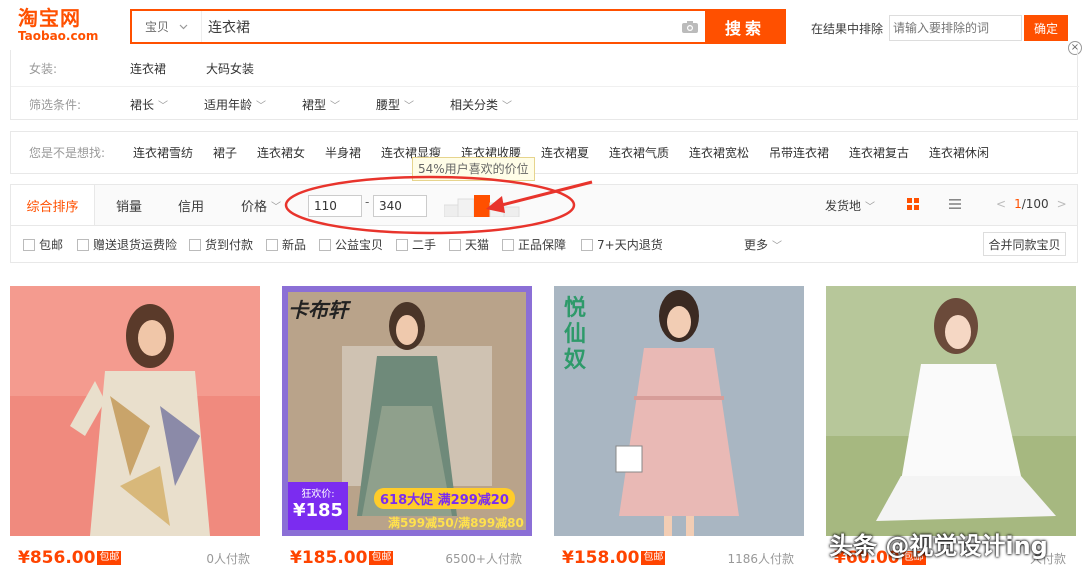 This screenshot has width=1089, height=572. I want to click on promo-price: ¥185, so click(318, 510).